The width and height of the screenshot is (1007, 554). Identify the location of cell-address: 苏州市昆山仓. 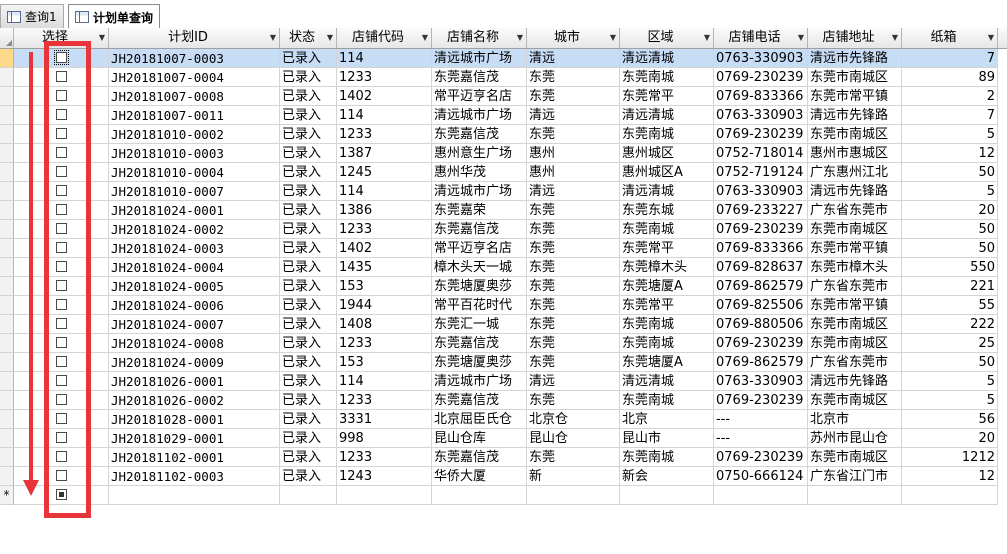
(855, 438).